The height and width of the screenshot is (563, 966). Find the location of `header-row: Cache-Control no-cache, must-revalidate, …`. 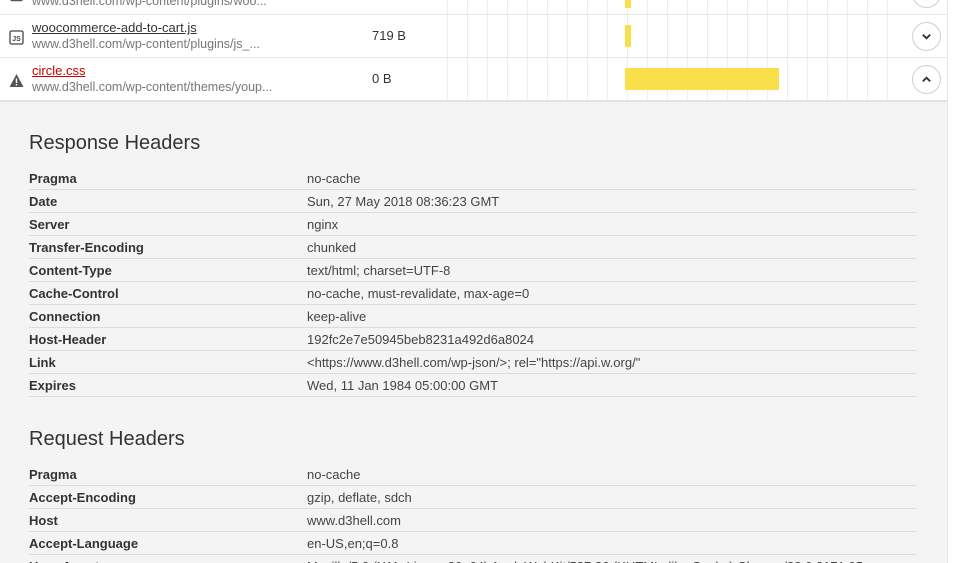

header-row: Cache-Control no-cache, must-revalidate, … is located at coordinates (472, 293).